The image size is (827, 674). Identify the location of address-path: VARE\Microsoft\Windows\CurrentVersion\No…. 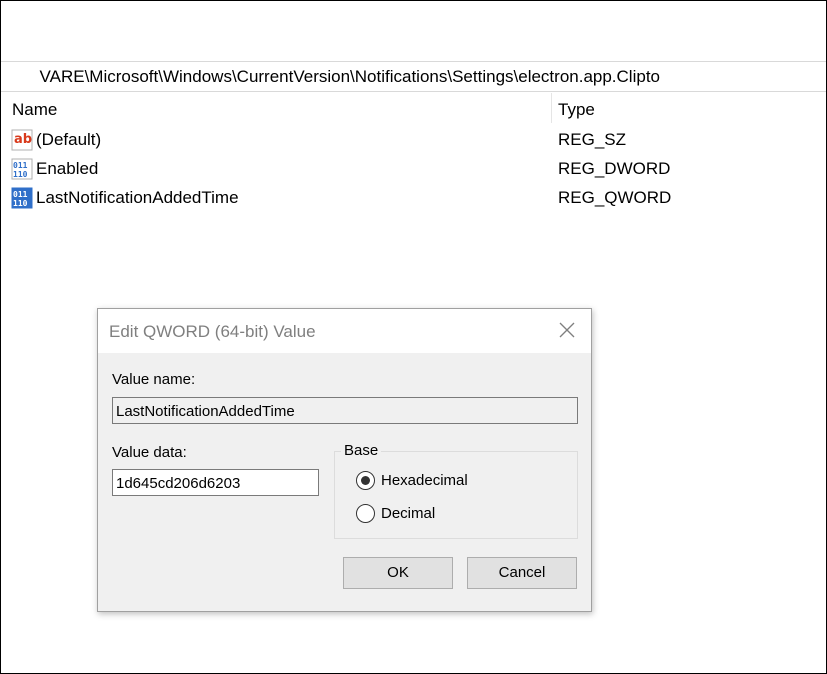
(349, 76).